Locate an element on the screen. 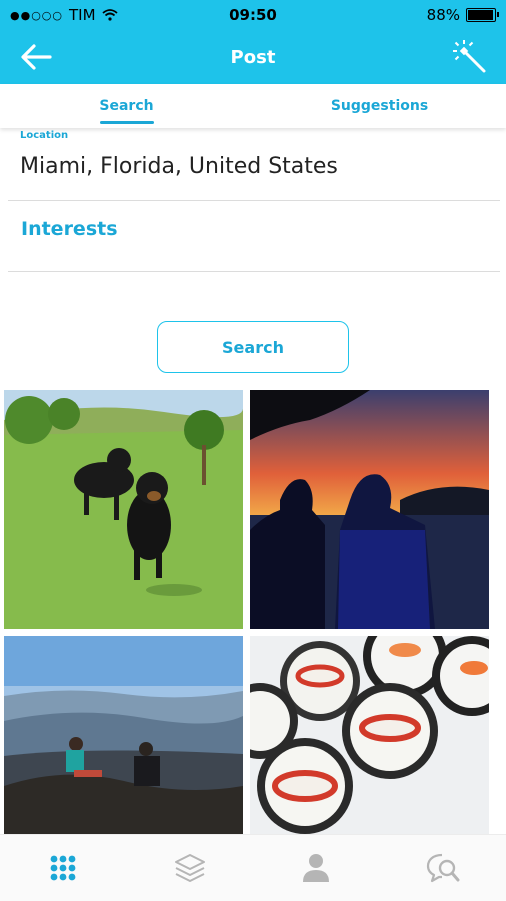 The height and width of the screenshot is (901, 506). sunset-silhouettes-photo is located at coordinates (369, 509).